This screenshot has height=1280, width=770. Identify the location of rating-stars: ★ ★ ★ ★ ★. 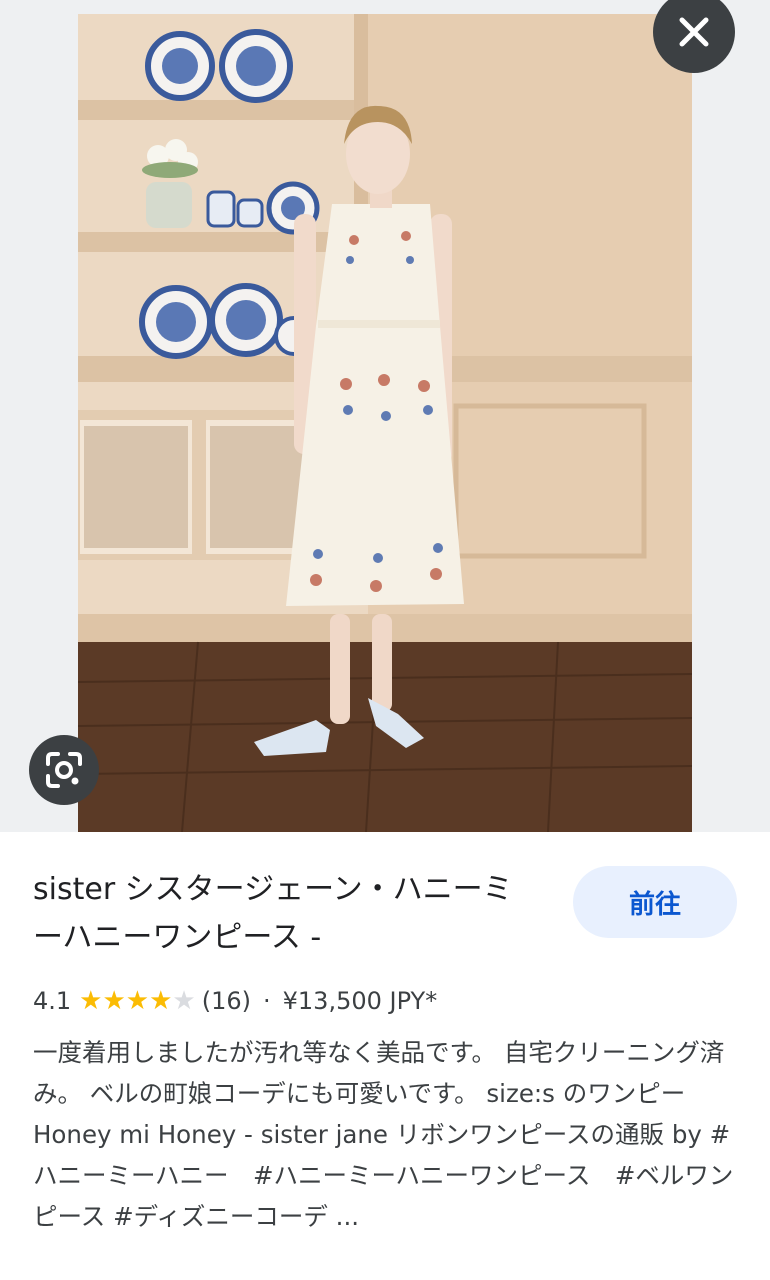
(137, 1001).